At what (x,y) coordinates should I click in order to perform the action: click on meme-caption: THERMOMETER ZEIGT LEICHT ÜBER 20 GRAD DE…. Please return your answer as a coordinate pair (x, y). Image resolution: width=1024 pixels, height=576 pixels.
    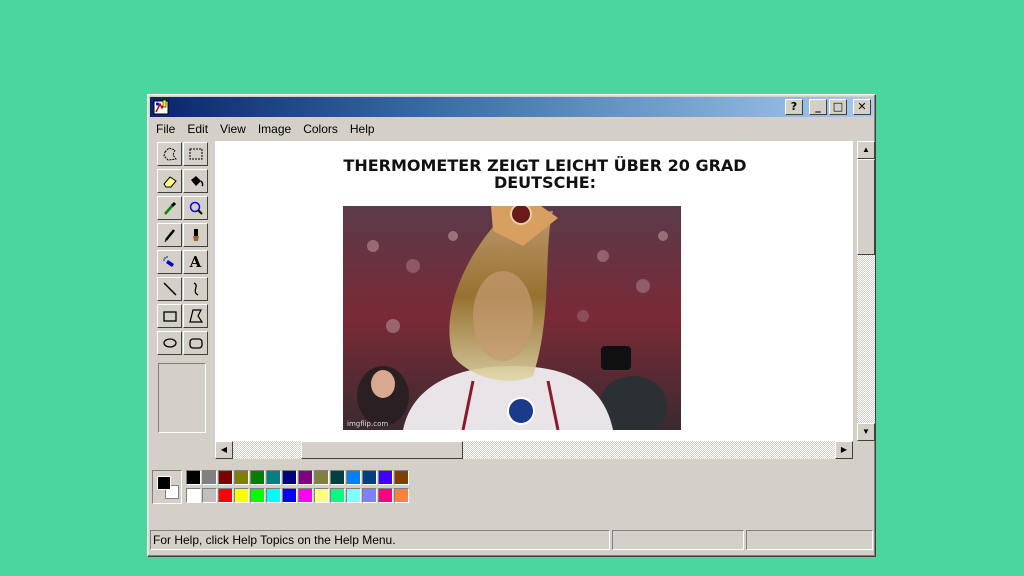
    Looking at the image, I should click on (545, 174).